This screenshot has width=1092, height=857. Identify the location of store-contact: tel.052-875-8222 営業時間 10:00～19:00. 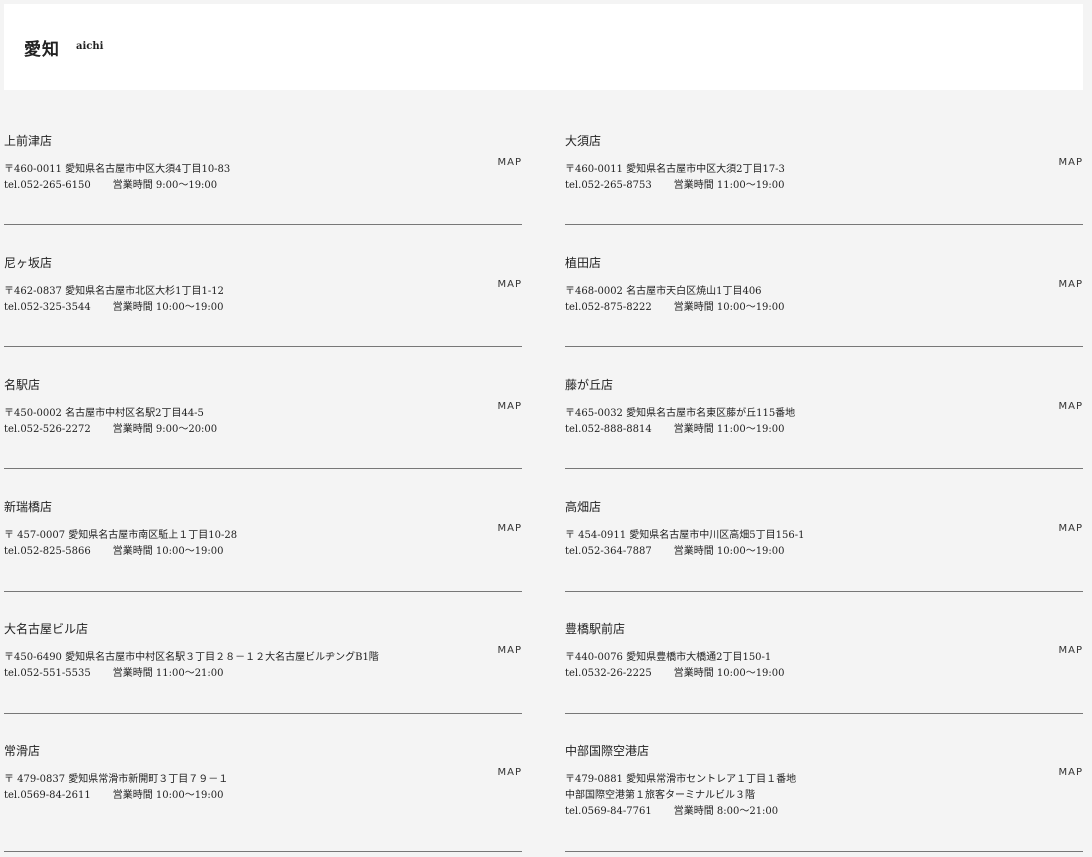
(675, 308).